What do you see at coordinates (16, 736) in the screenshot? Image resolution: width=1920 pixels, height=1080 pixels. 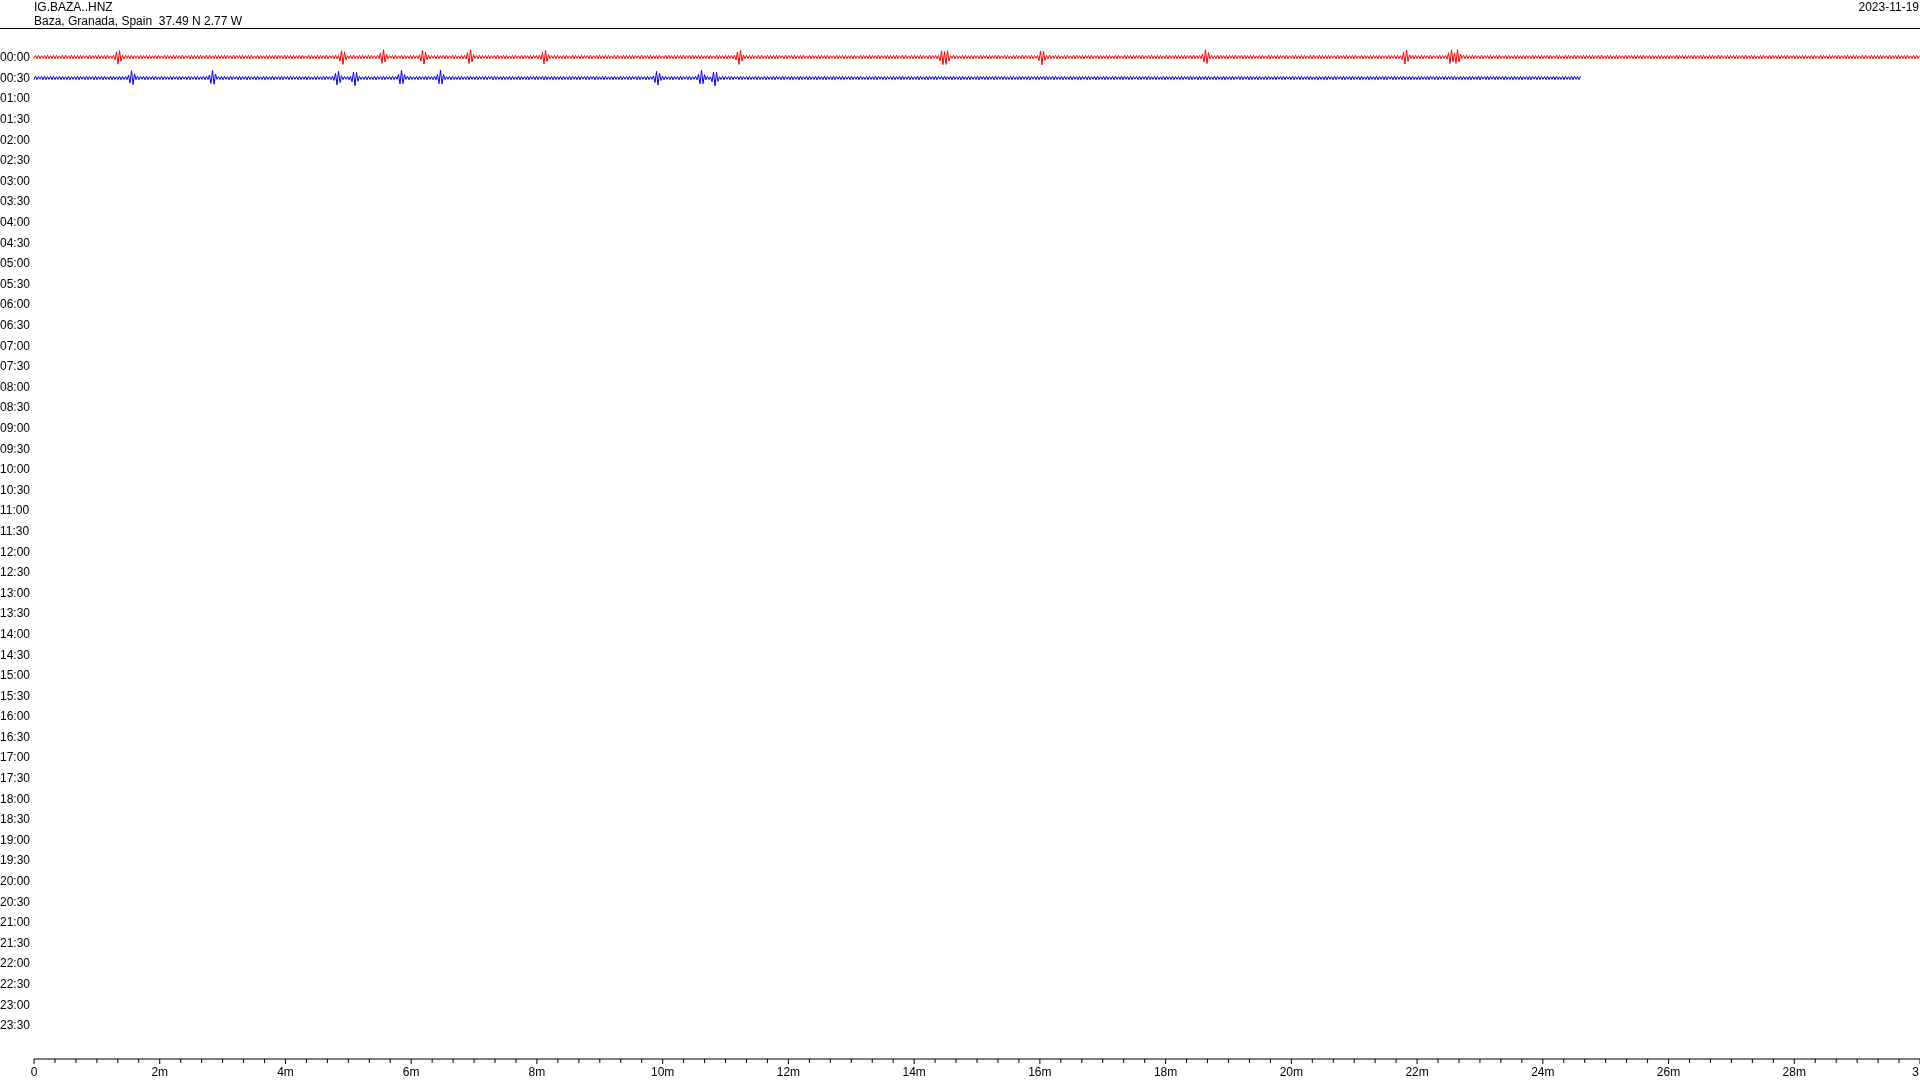 I see `time-label: 16:30` at bounding box center [16, 736].